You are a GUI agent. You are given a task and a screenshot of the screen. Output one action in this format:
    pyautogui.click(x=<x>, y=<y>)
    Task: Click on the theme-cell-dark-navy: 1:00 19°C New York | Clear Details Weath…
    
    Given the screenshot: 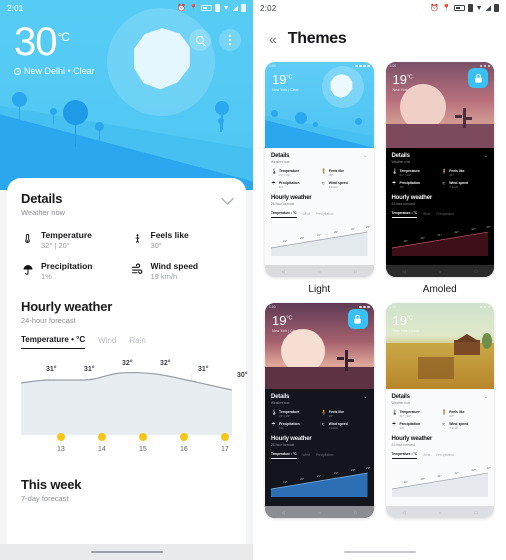 What is the action you would take?
    pyautogui.click(x=319, y=414)
    